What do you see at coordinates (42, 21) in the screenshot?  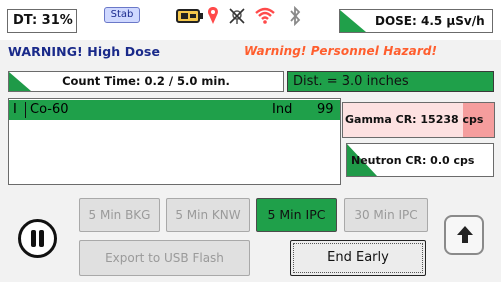 I see `dead-time-readout: DT: 31%` at bounding box center [42, 21].